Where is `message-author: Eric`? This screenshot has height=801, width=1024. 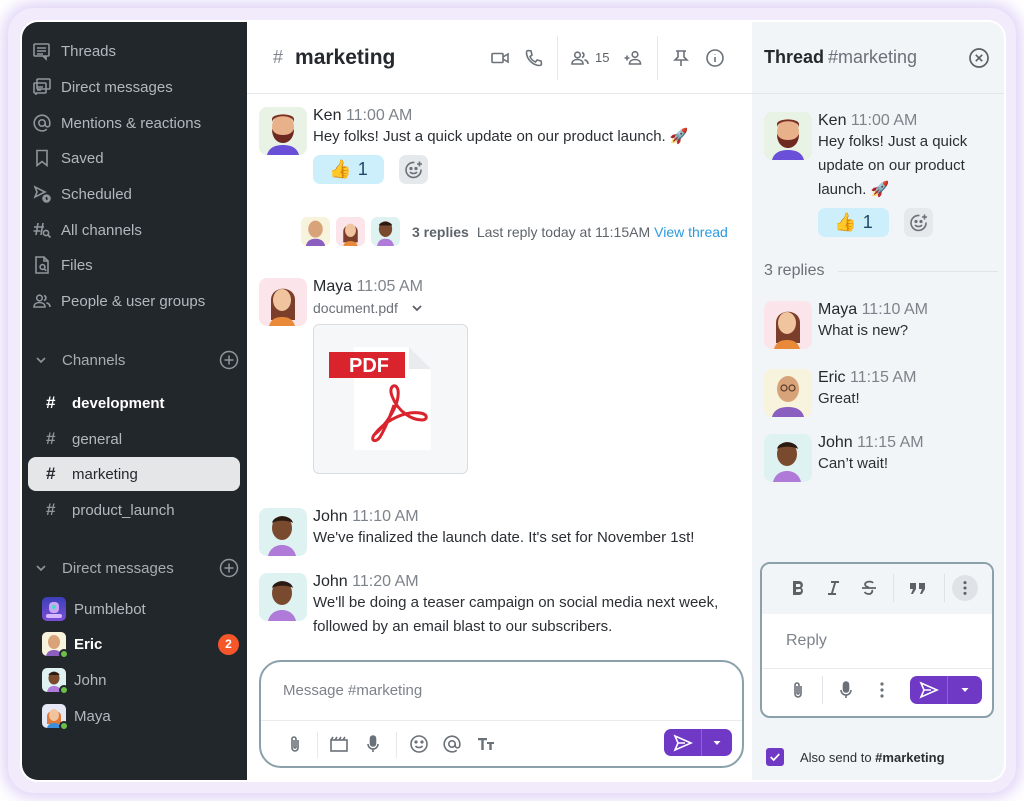
message-author: Eric is located at coordinates (832, 377).